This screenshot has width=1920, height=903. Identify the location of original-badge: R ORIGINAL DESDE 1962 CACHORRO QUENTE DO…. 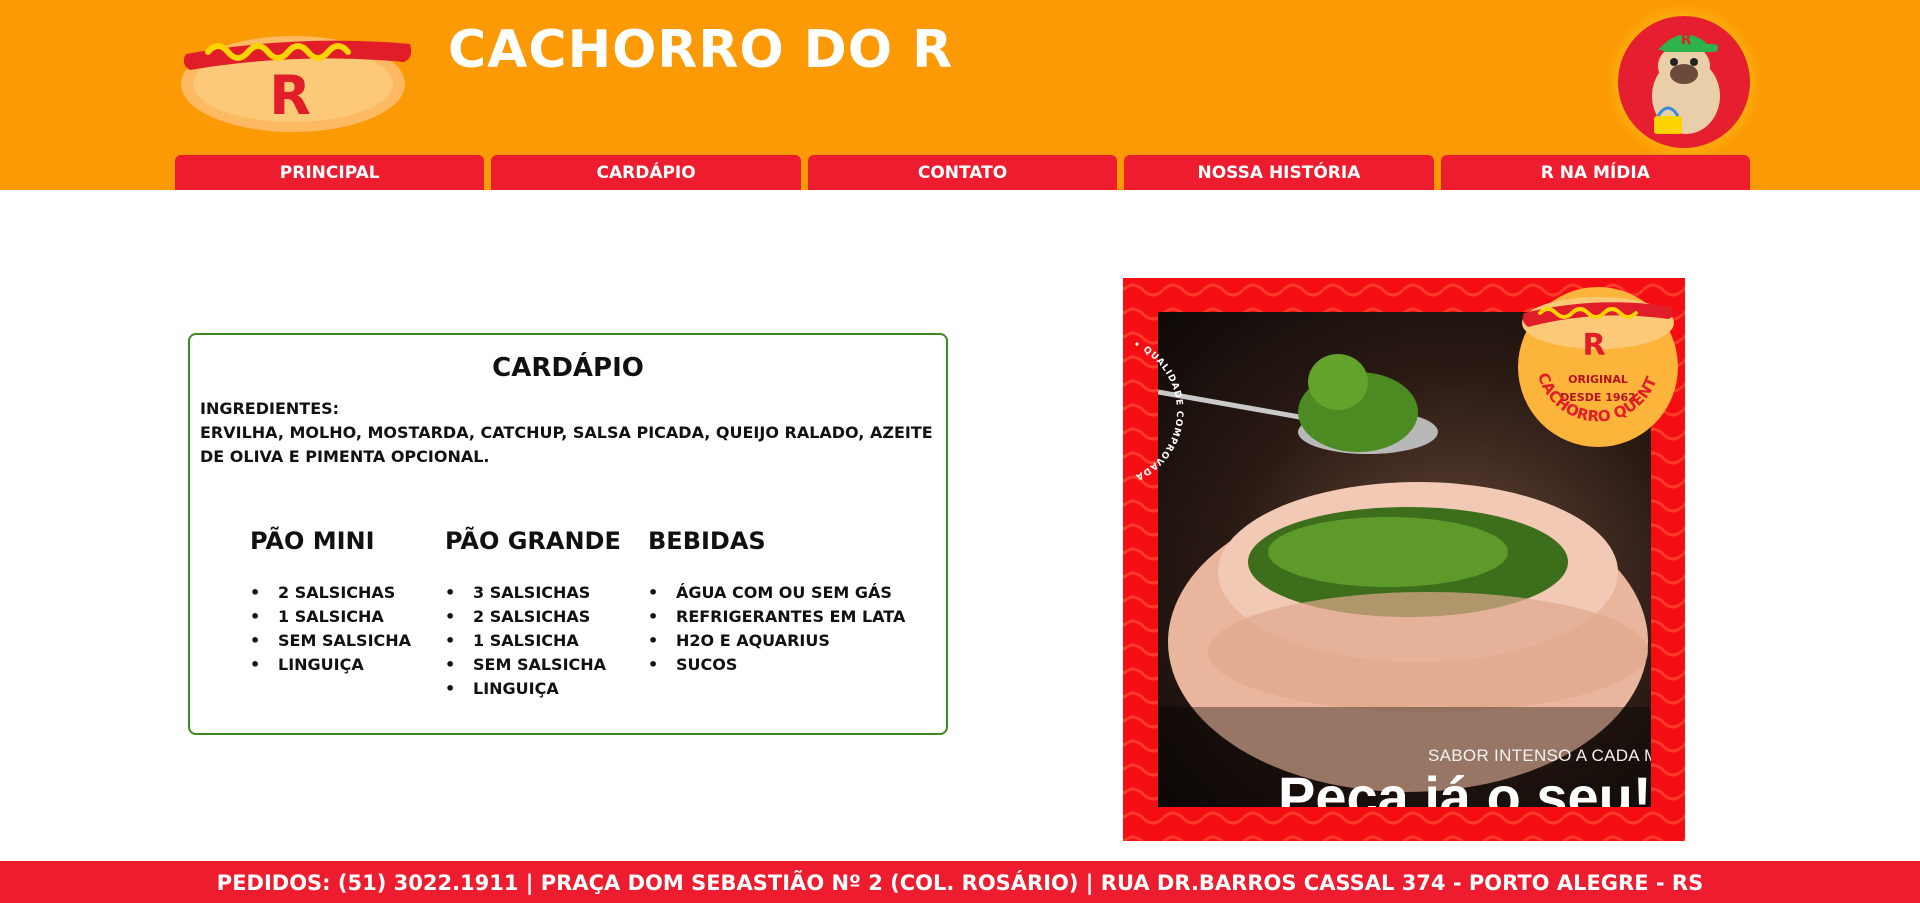
(1595, 364).